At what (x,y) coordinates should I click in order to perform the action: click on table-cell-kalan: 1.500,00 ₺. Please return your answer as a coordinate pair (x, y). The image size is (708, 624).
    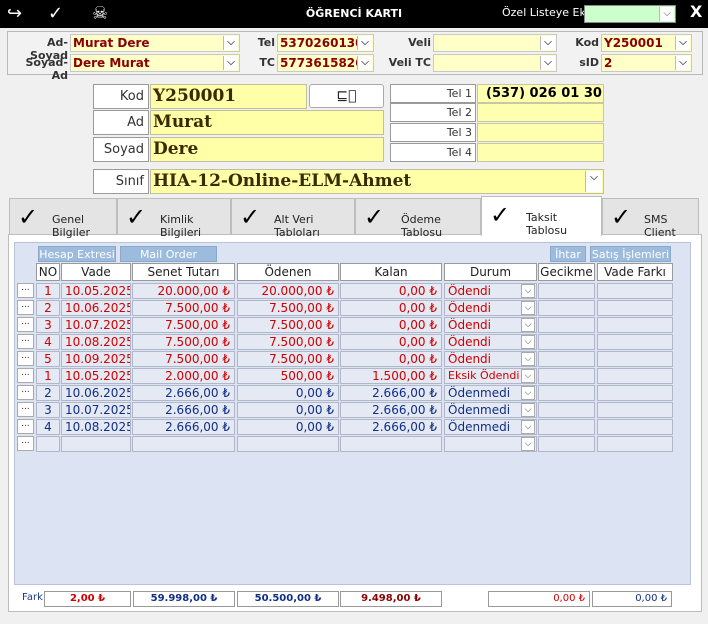
    Looking at the image, I should click on (391, 376).